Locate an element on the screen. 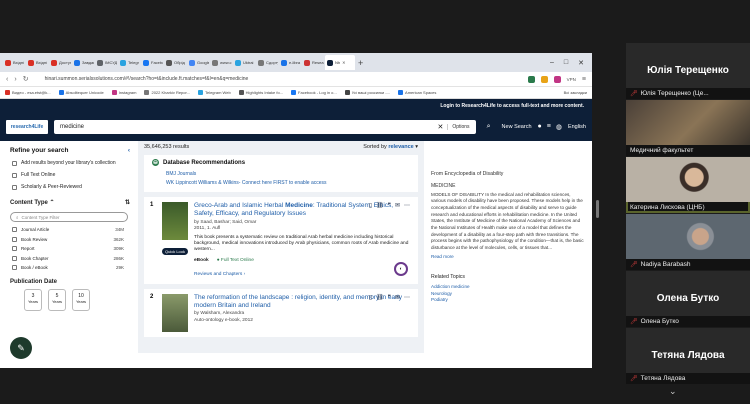  bookmark-item: American Spaces is located at coordinates (417, 92).